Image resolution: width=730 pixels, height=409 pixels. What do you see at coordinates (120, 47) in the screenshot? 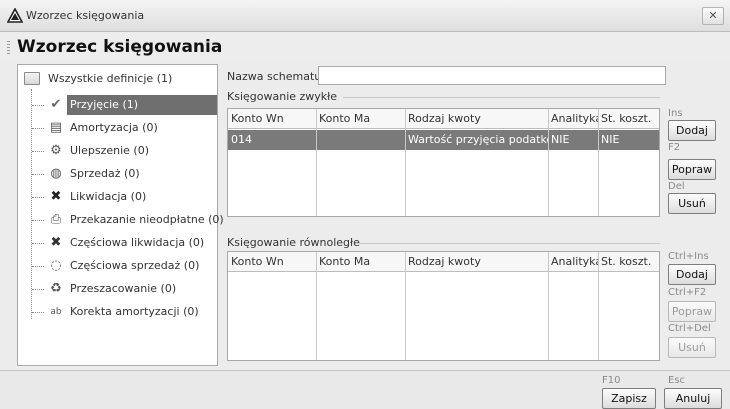
I see `page-title: Wzorzec księgowania` at bounding box center [120, 47].